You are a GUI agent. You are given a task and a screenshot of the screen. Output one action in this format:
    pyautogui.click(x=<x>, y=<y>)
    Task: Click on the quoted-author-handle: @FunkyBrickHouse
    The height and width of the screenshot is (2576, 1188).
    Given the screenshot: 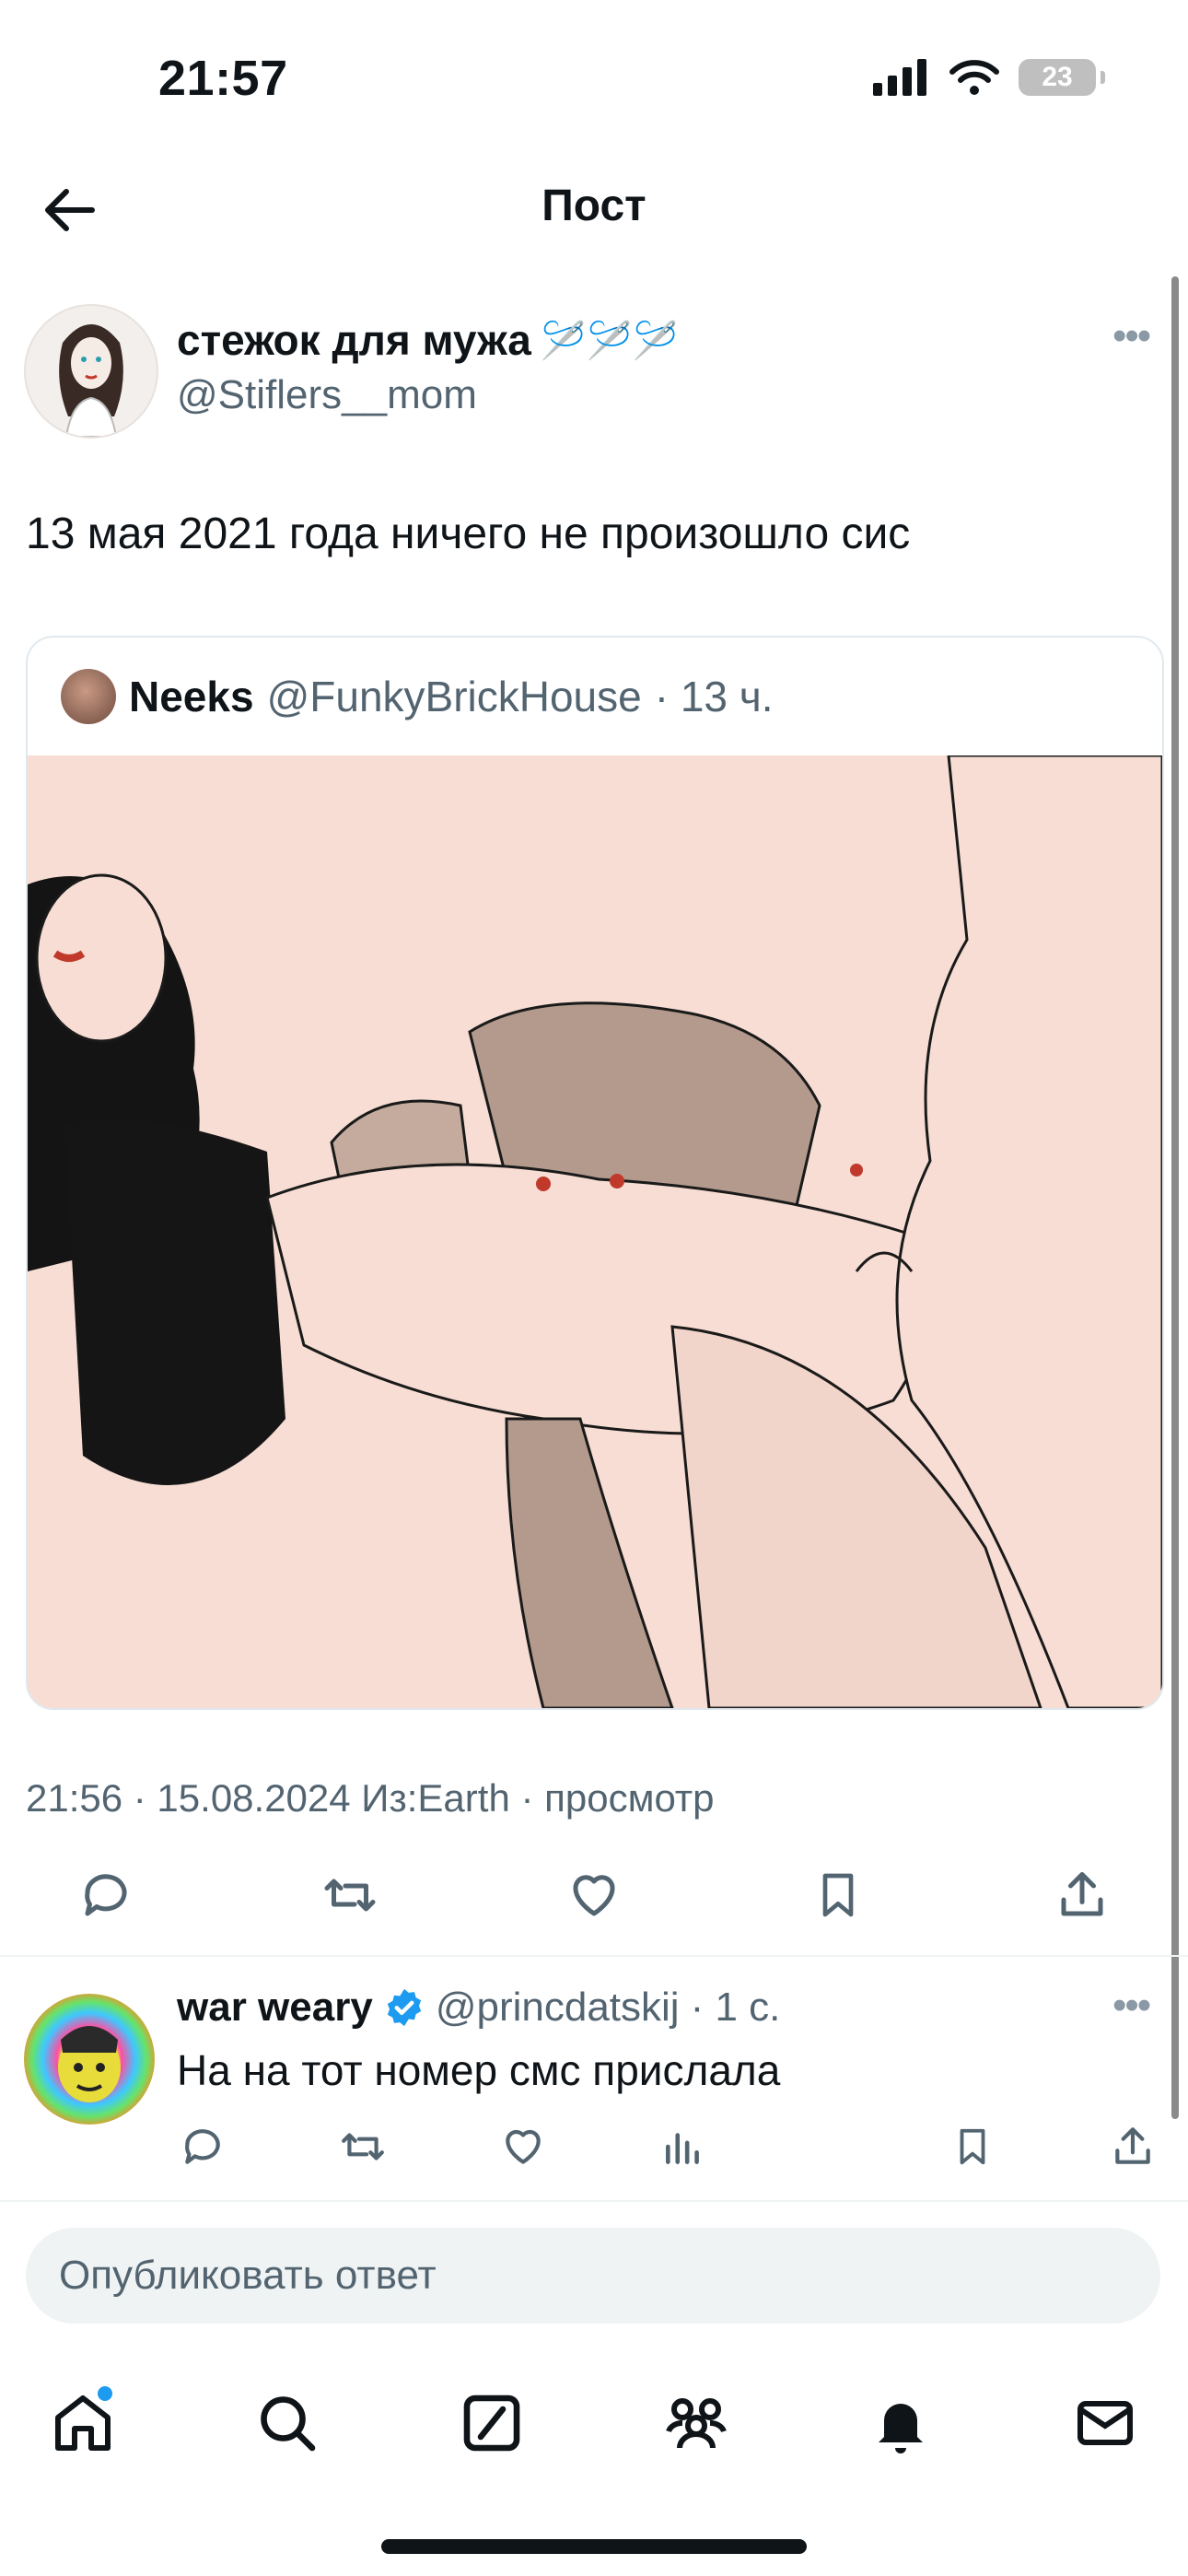 What is the action you would take?
    pyautogui.click(x=454, y=696)
    